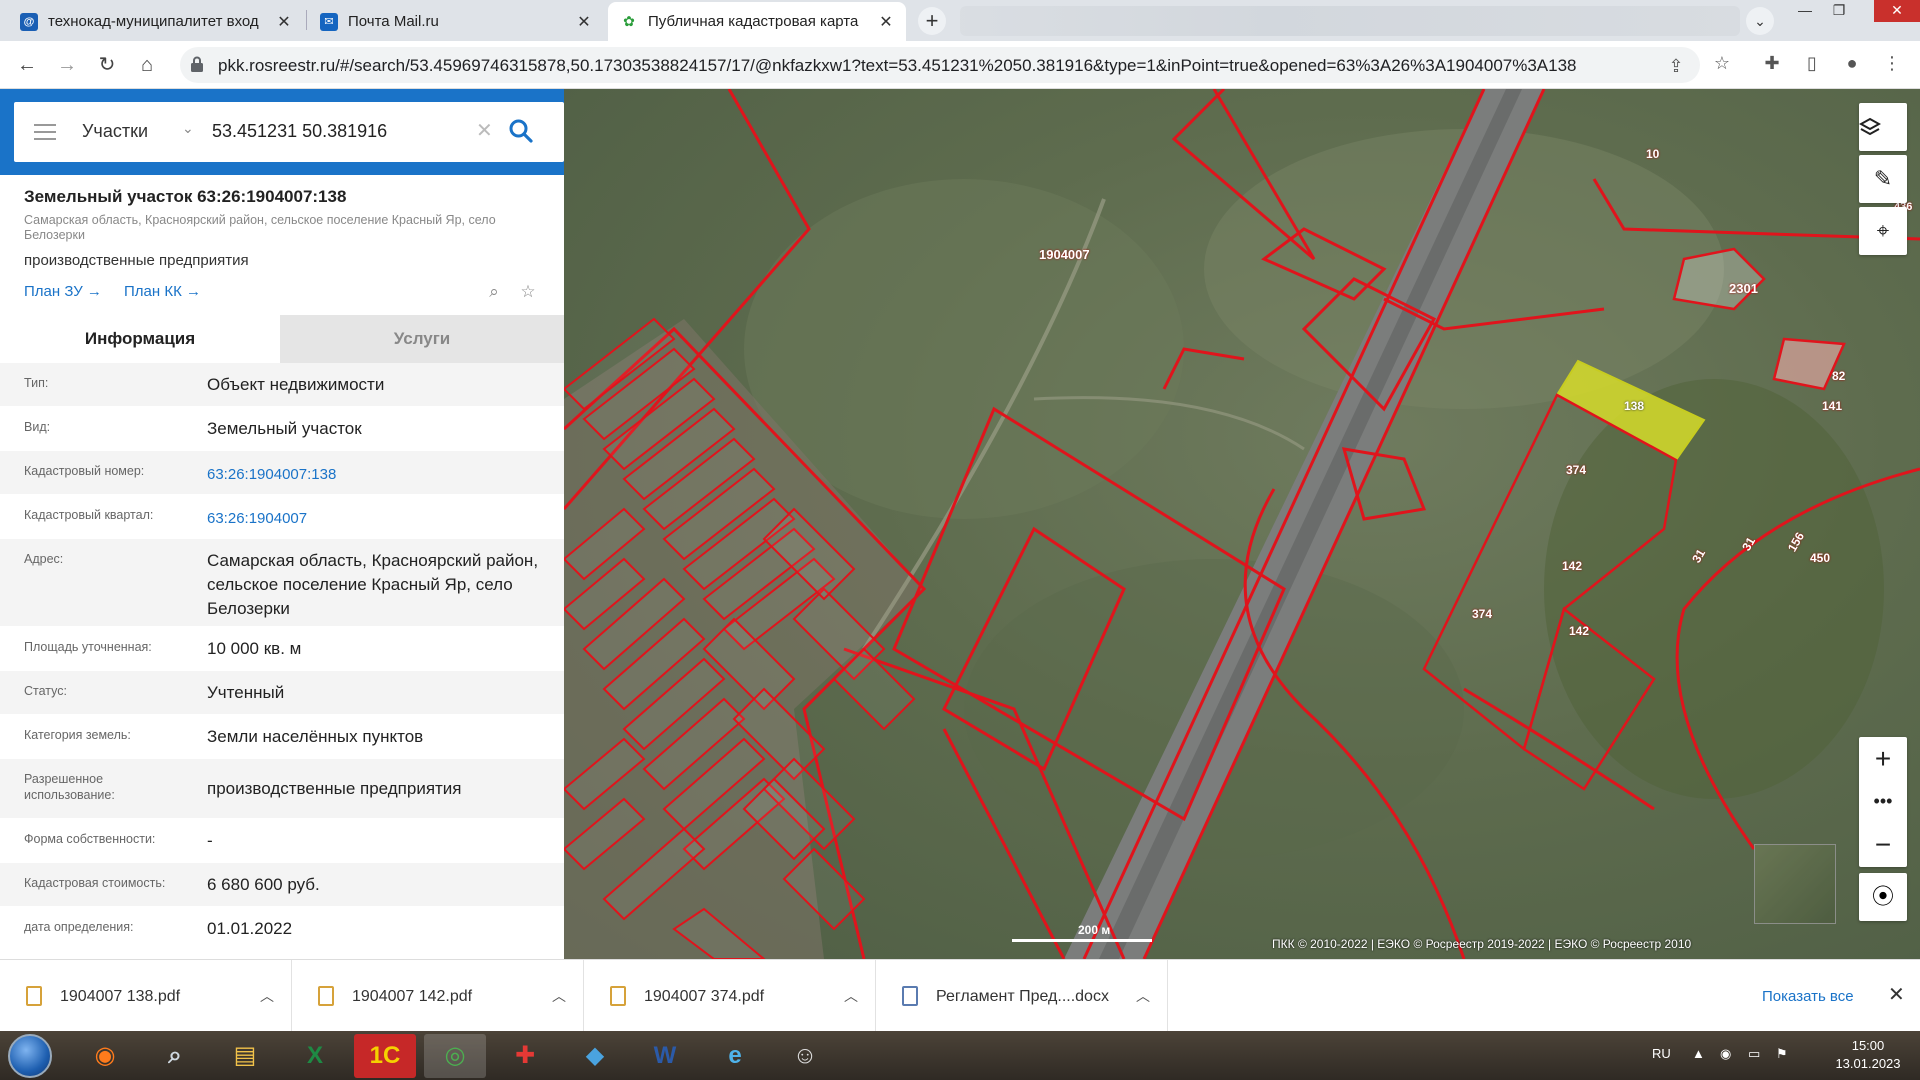 The width and height of the screenshot is (1920, 1080). I want to click on search-input: 53.451231 50.381916, so click(299, 131).